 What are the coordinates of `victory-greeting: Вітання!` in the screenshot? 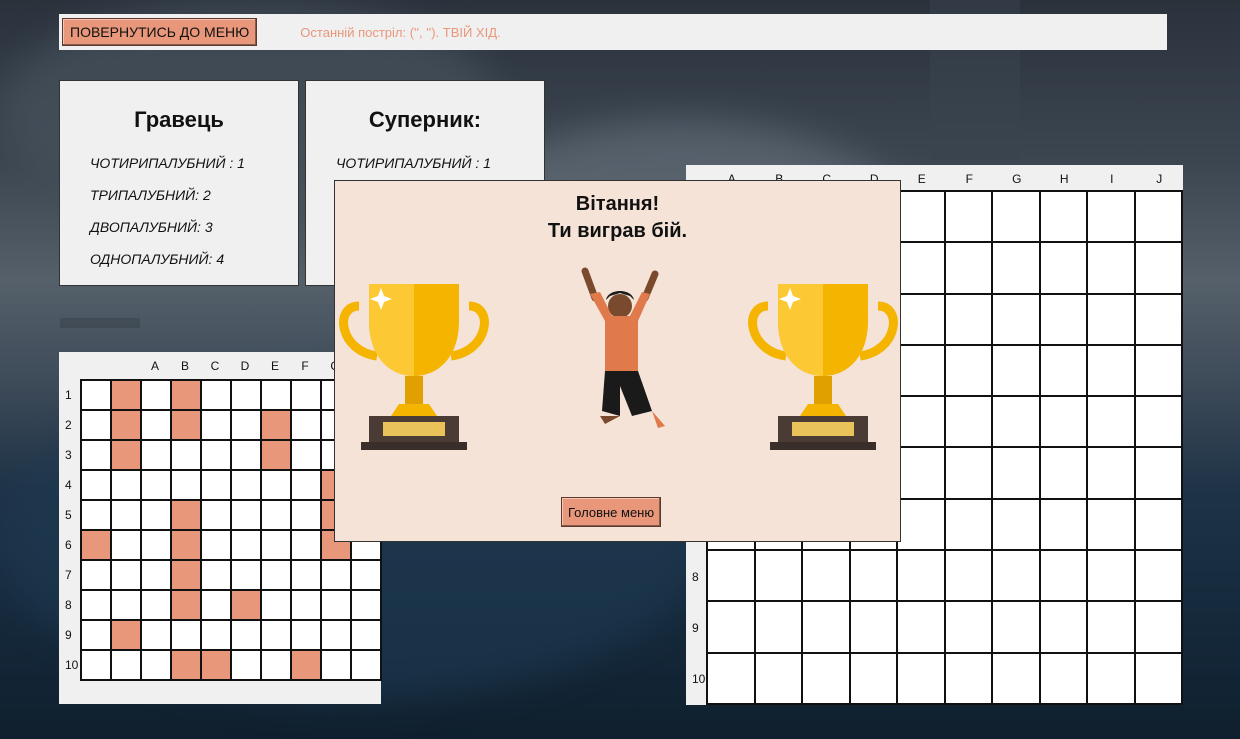 It's located at (617, 204).